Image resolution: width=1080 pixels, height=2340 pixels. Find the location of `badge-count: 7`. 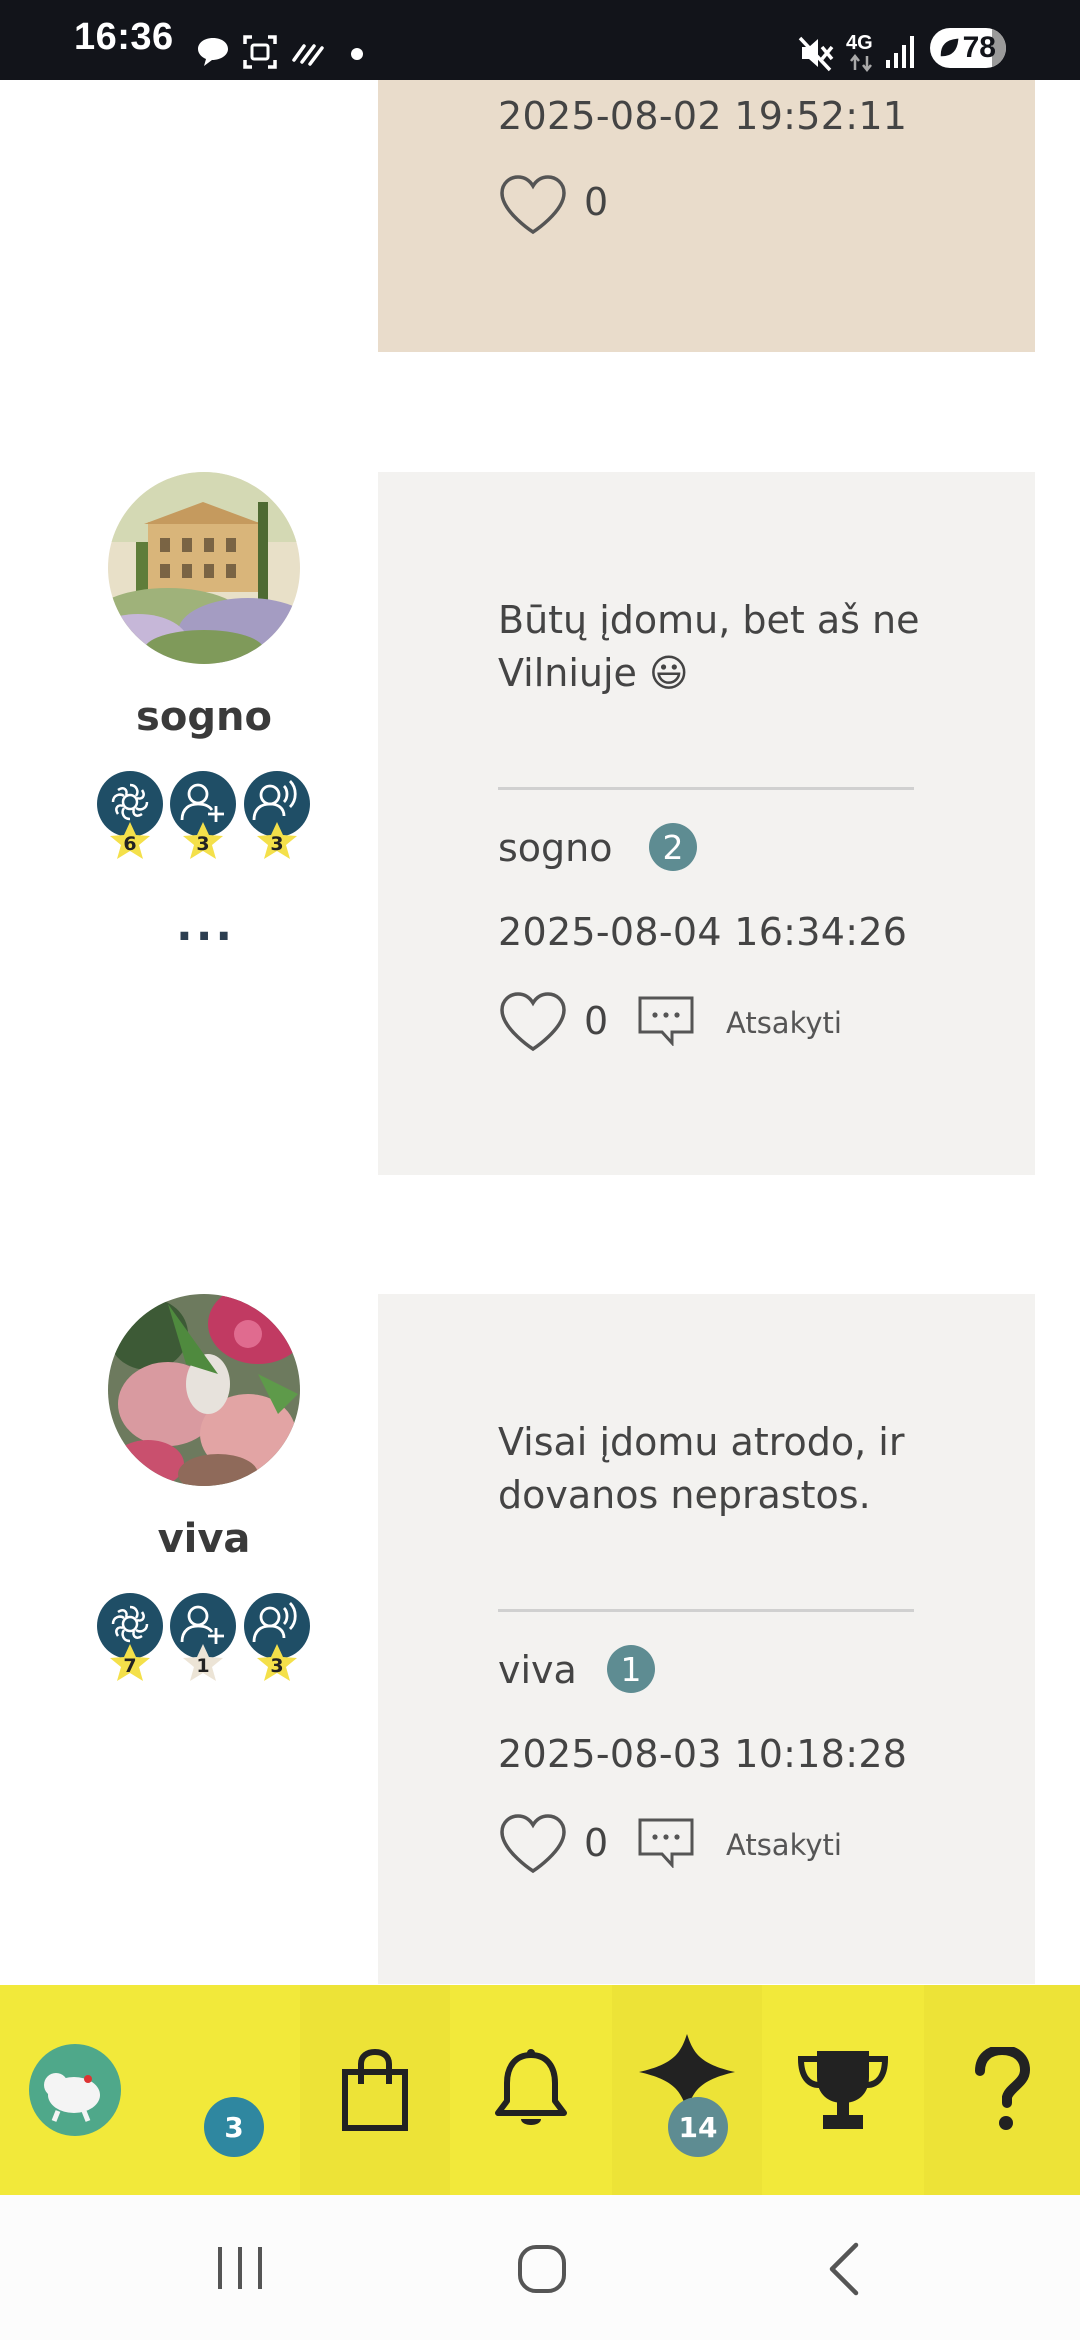

badge-count: 7 is located at coordinates (129, 1666).